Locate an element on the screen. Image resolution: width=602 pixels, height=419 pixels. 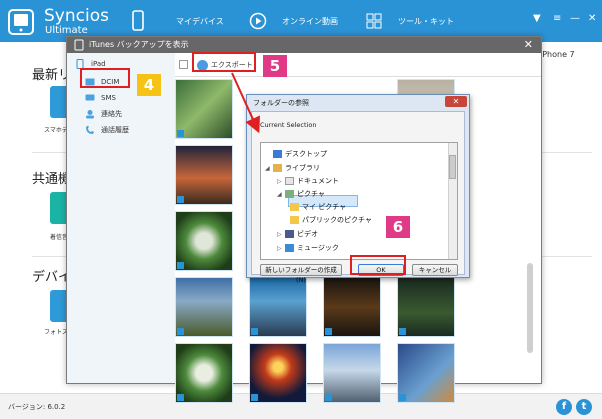
arrow-overlay is located at coordinates (245, 103).